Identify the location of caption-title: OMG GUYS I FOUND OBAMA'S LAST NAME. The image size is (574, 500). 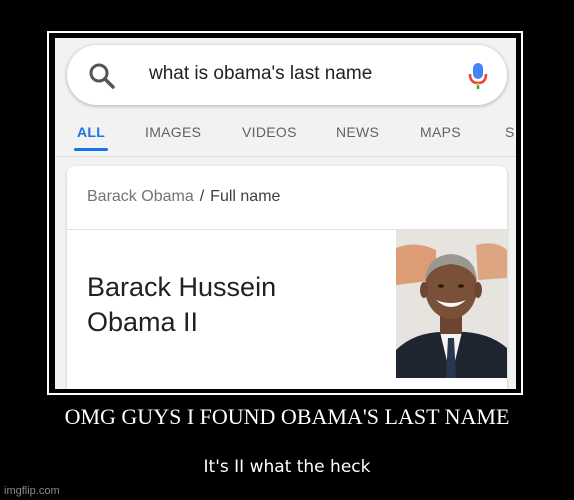
(287, 416).